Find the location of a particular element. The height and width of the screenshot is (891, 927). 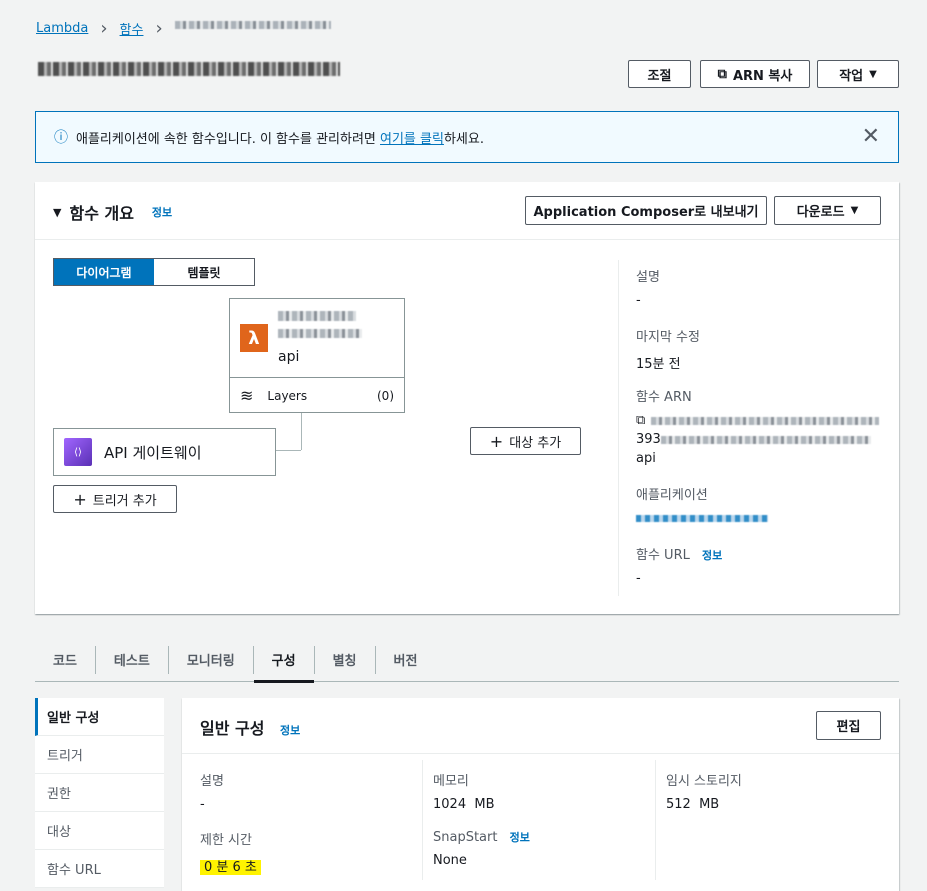

view-toggle: 다이어그램 템플릿 is located at coordinates (154, 272).